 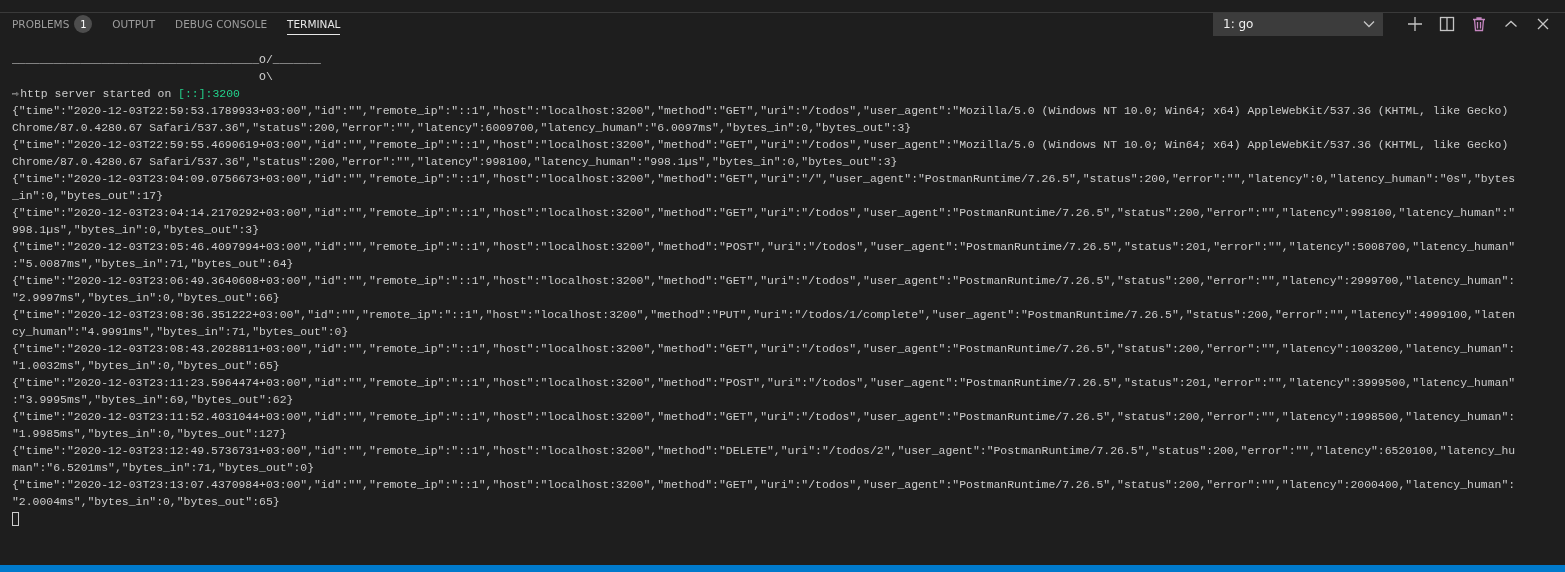 I want to click on log-entry: {"time":"2020-12-03T23:04:09.0756673+03:00","id":"","remote_ip":"::1","host":"localhost:3200","method":"GET","uri":"/","user_agent":"PostmanRuntime/7.26.5","status":200,"error":"","latency":0,"latency_human":"0s","bytes_in":0,"bytes_out":17}, so click(x=764, y=187).